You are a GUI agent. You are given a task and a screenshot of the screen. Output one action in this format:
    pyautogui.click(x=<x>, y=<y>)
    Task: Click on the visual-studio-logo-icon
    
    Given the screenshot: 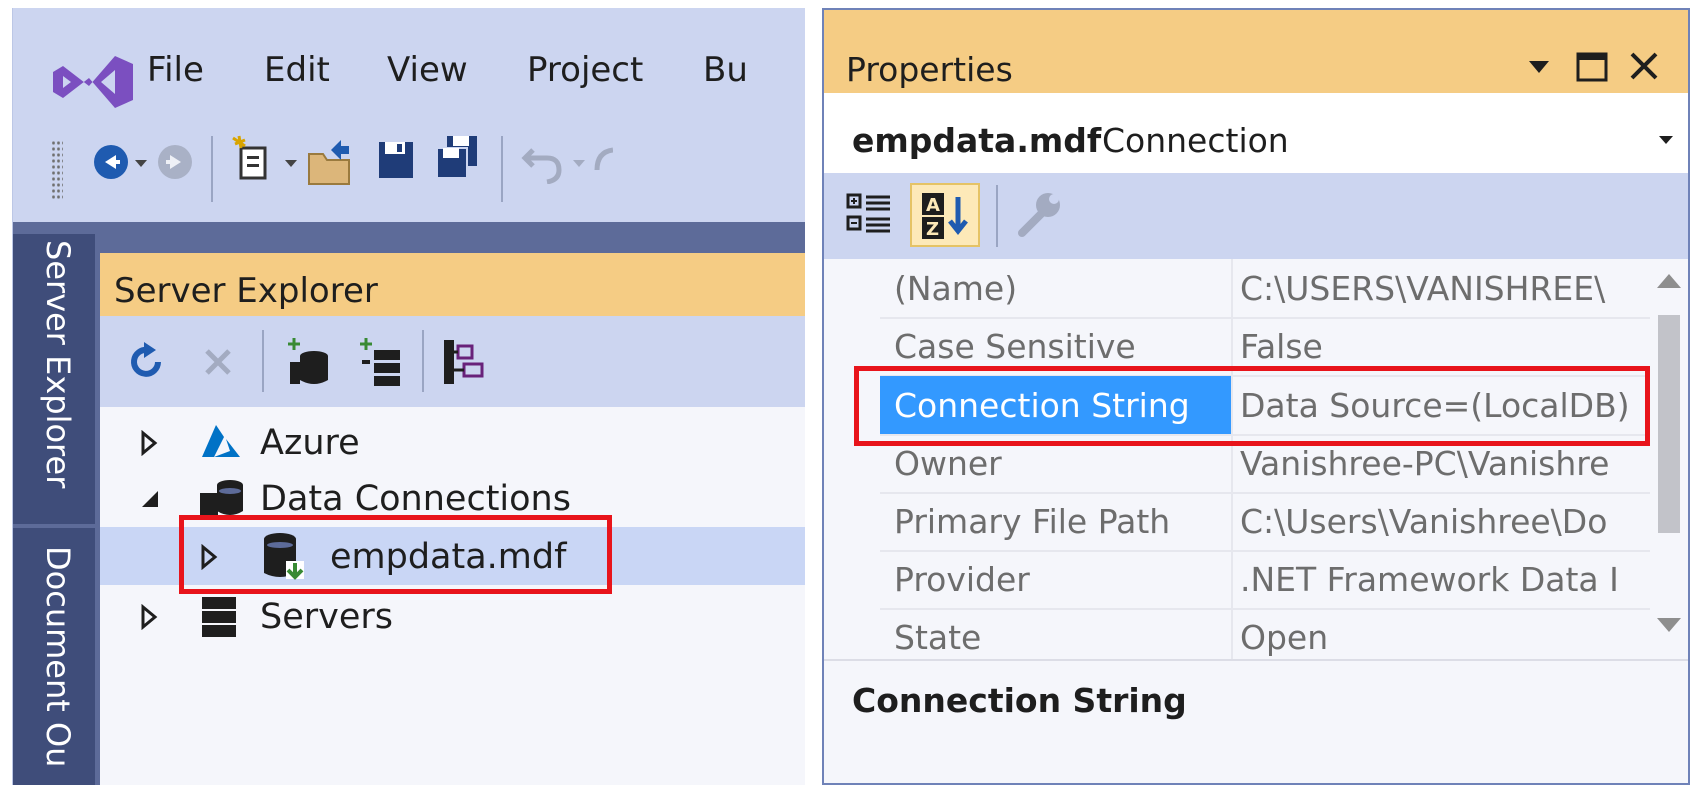 What is the action you would take?
    pyautogui.click(x=93, y=82)
    